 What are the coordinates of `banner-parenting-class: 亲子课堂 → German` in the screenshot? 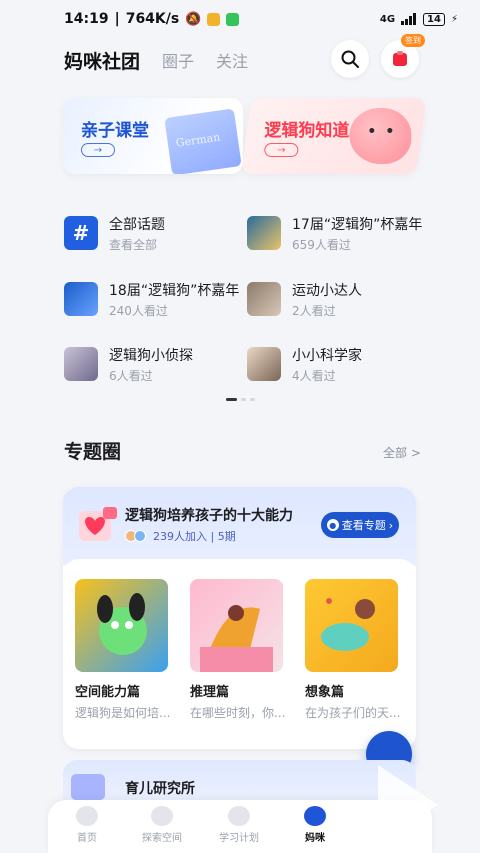 It's located at (153, 136).